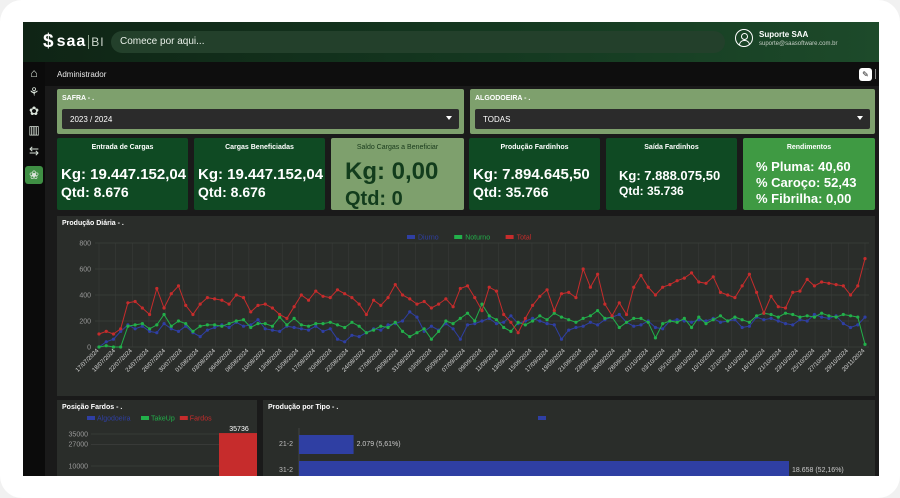 The height and width of the screenshot is (498, 900). Describe the element at coordinates (34, 269) in the screenshot. I see `sidebar: ⌂ ⚘ ✿ ▥ ⇆ ❀` at that location.